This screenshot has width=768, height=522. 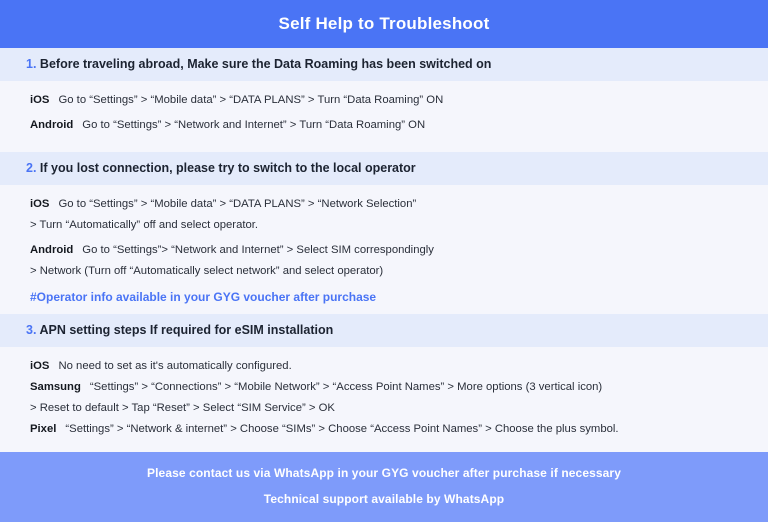 I want to click on page-title: Self Help to Troubleshoot, so click(x=384, y=23).